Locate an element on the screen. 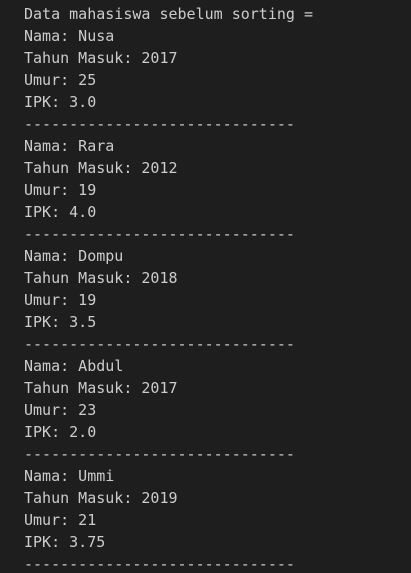 The width and height of the screenshot is (411, 573). student-name: Nama: Abdul is located at coordinates (74, 366).